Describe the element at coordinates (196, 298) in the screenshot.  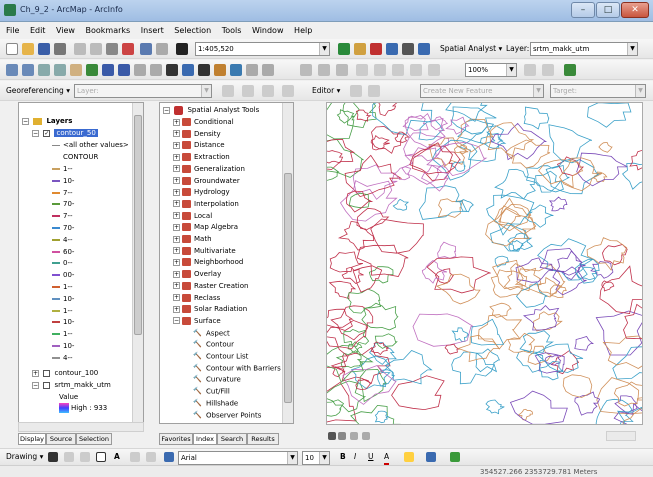
I see `toolset-item: + Reclass` at that location.